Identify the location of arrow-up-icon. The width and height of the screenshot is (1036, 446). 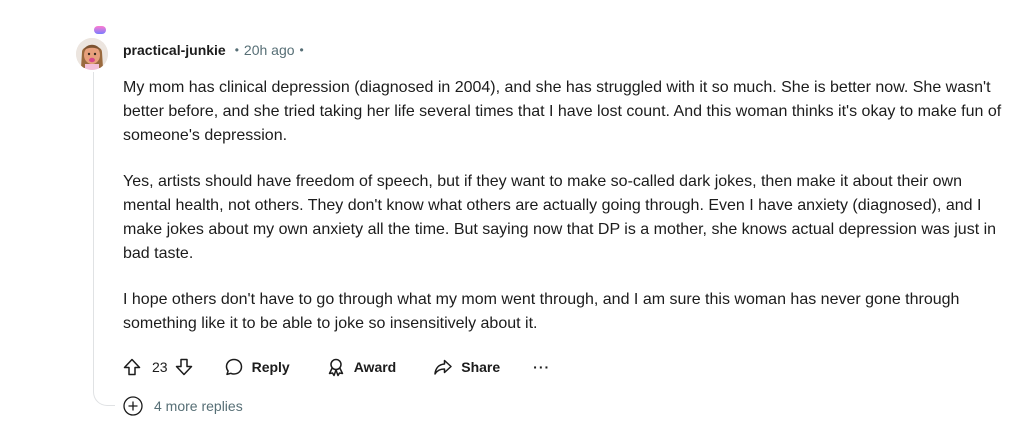
(132, 367).